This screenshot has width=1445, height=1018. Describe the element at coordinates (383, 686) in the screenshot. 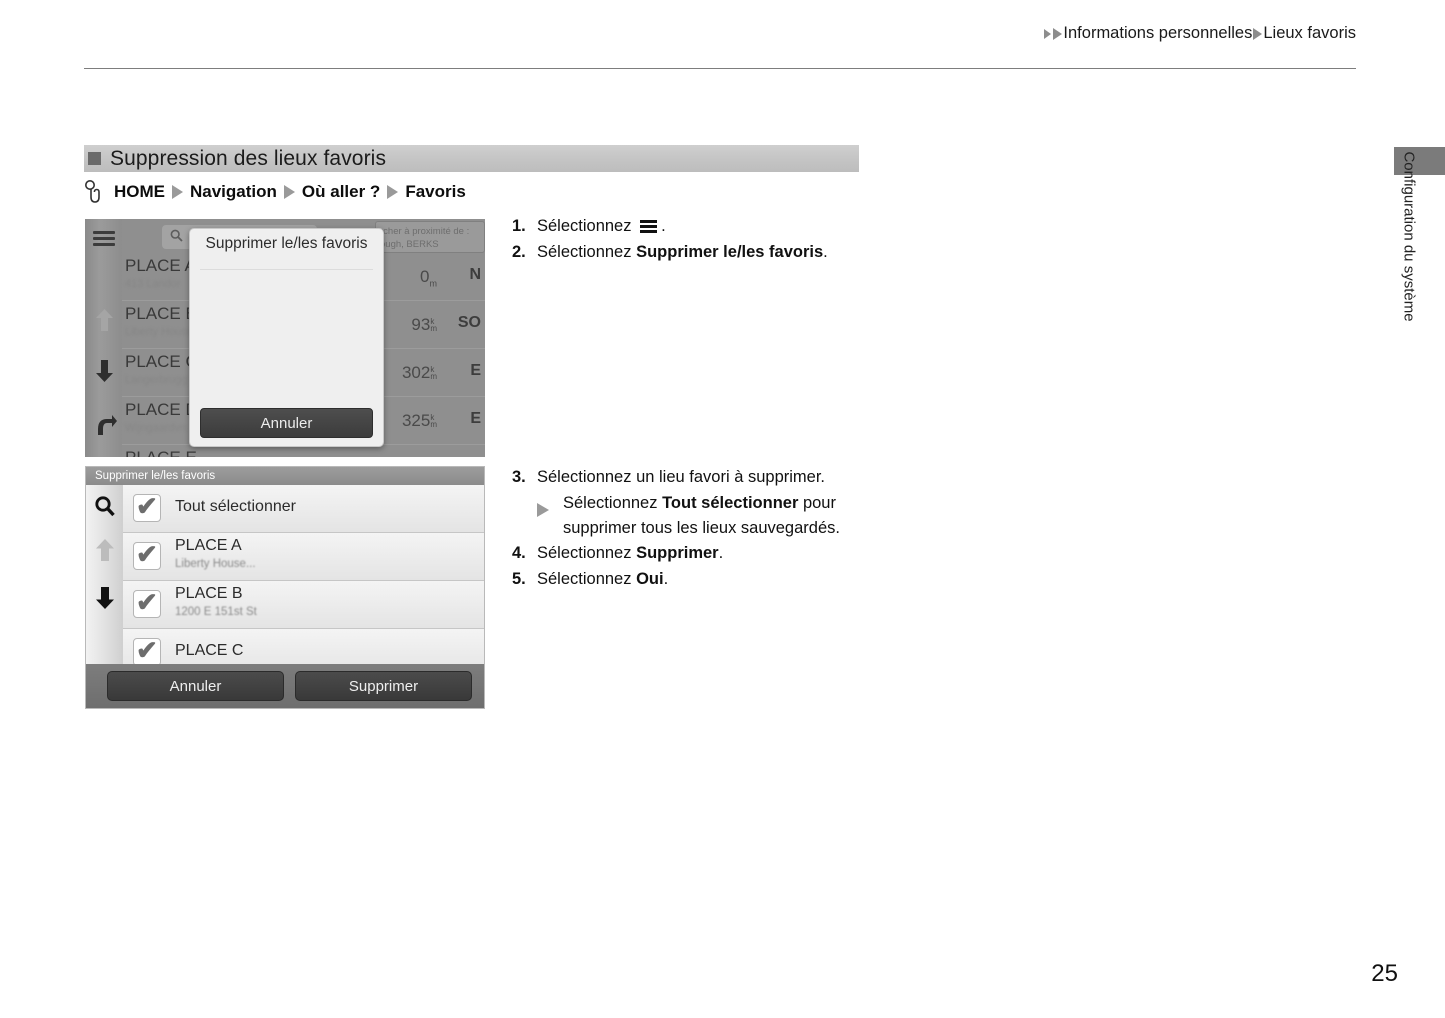

I see `delete-button: Supprimer` at that location.